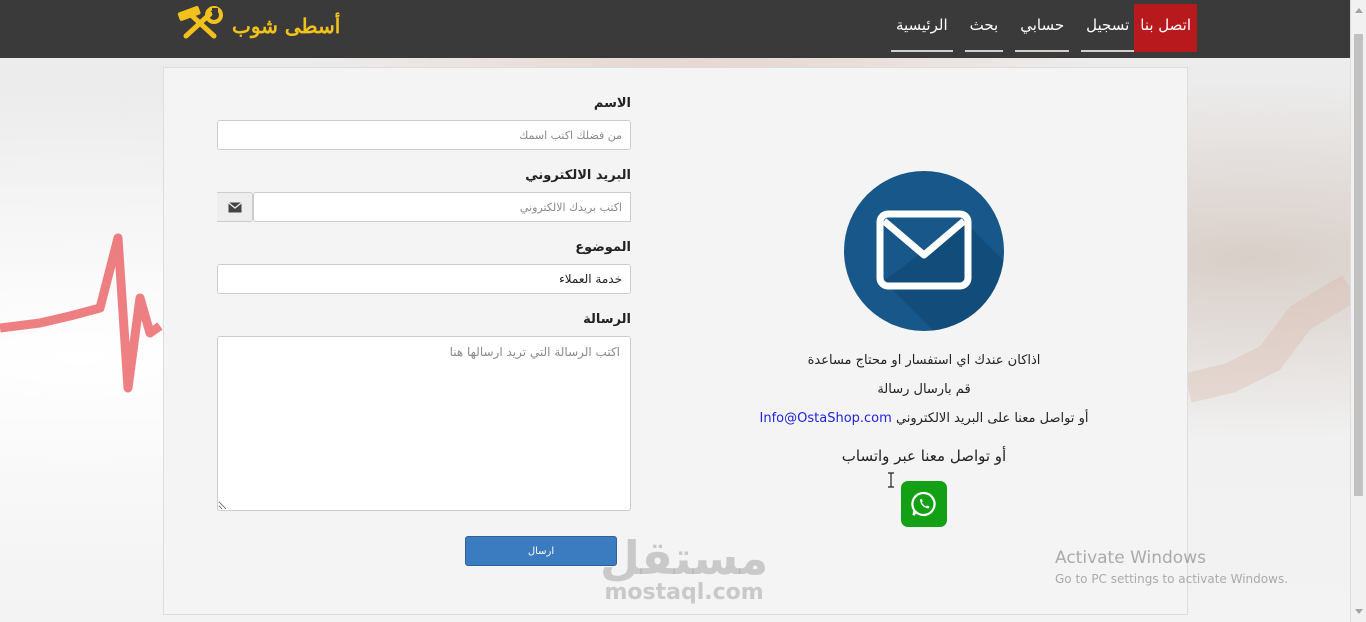 The image size is (1366, 622). Describe the element at coordinates (603, 247) in the screenshot. I see `subject-label: الموضوع` at that location.